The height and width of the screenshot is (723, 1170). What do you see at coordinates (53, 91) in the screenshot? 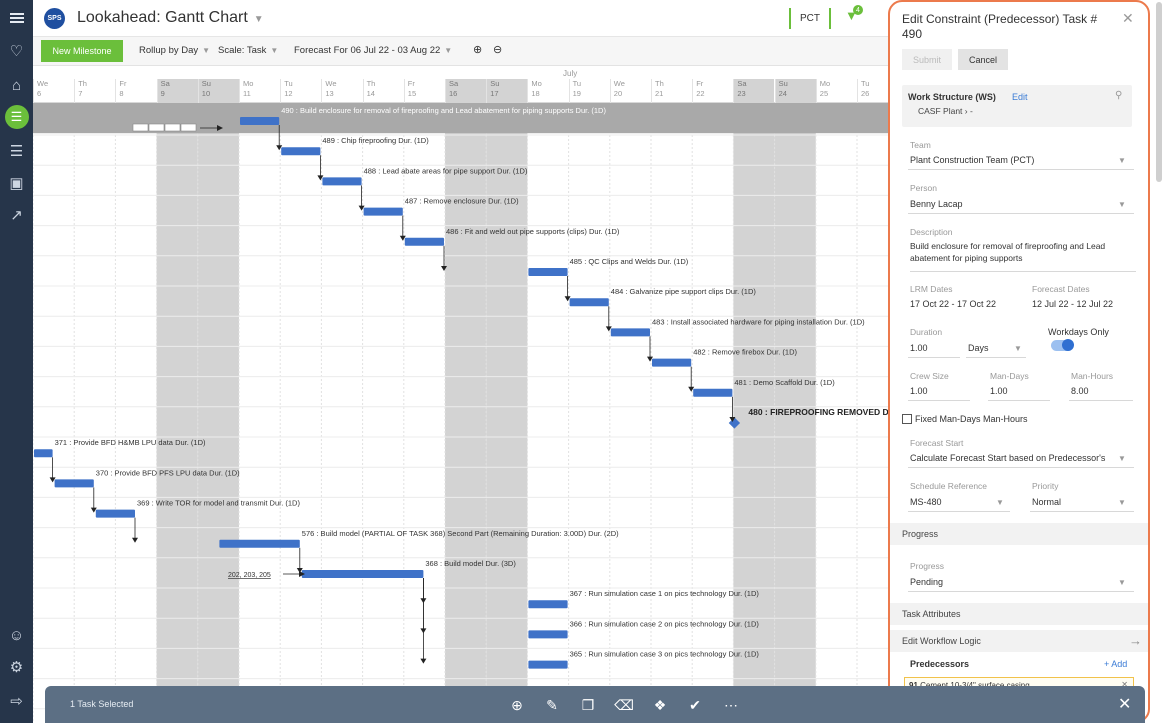
I see `timeline-day: We 6` at bounding box center [53, 91].